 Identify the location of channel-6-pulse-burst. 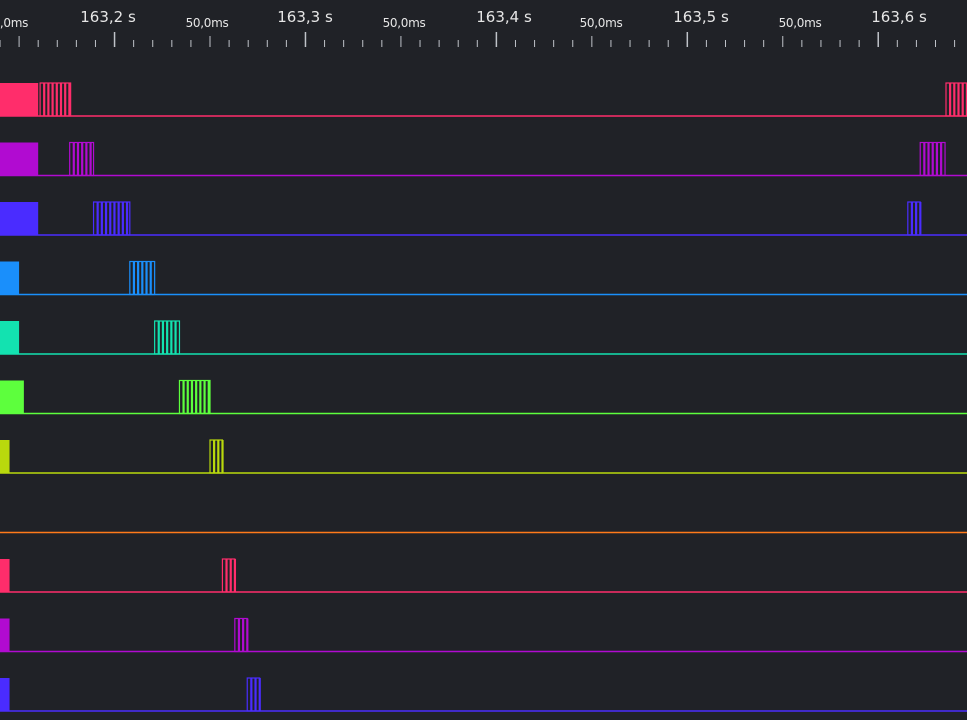
(194, 397).